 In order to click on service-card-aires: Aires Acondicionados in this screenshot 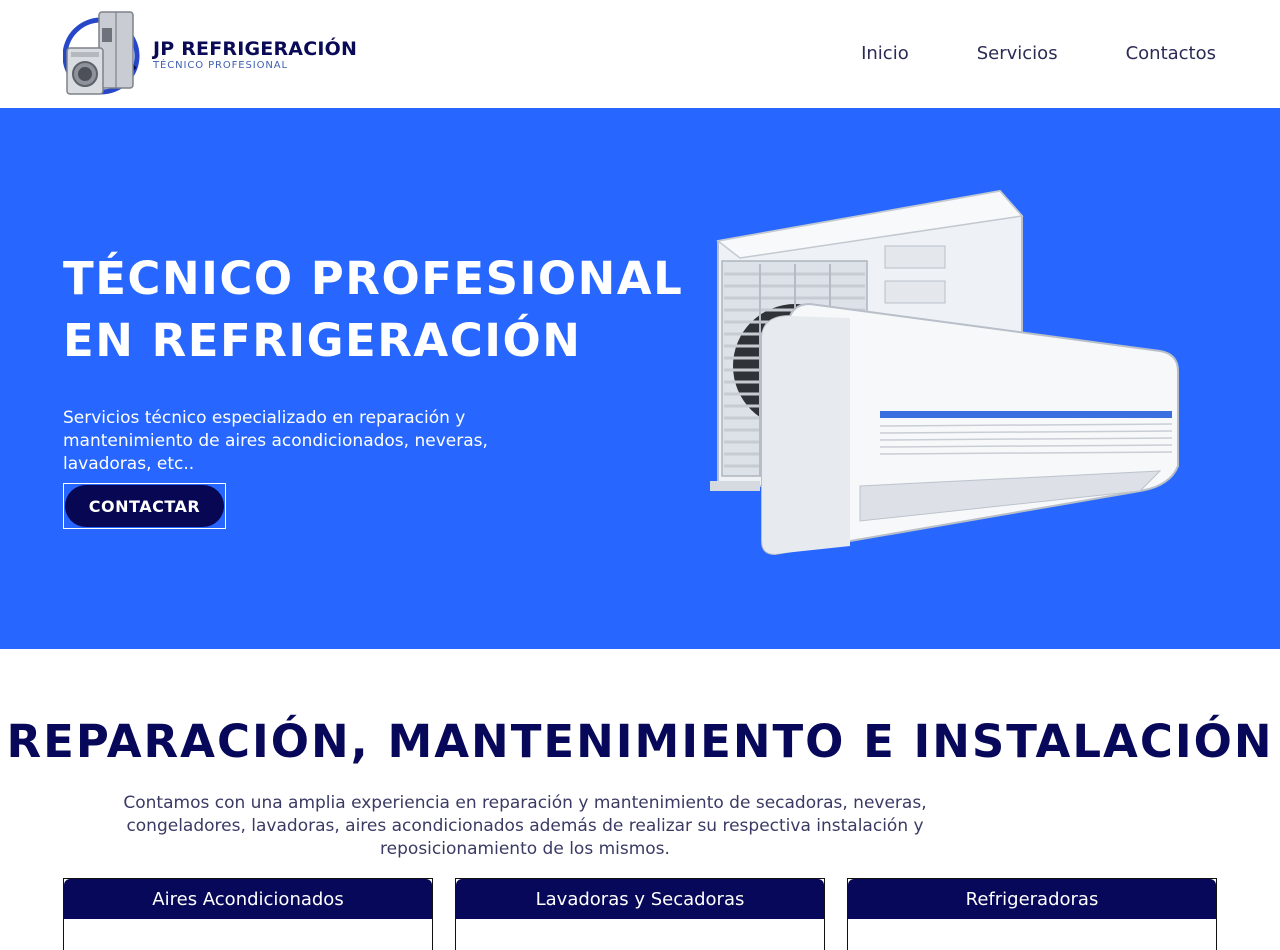, I will do `click(248, 914)`.